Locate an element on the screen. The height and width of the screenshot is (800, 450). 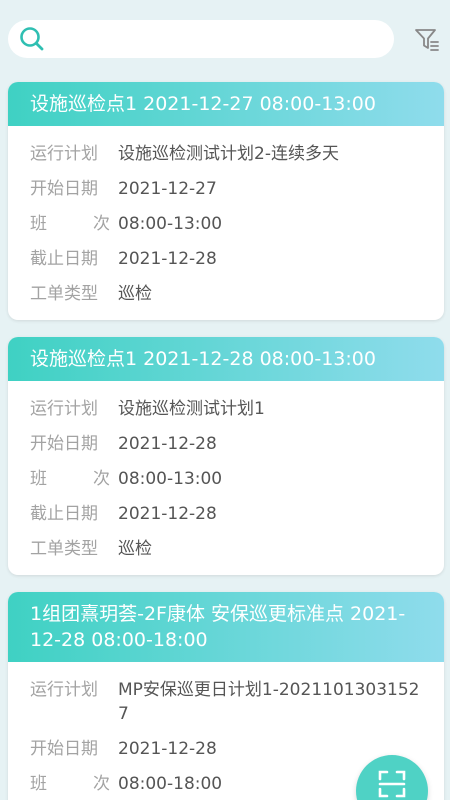
filter-icon is located at coordinates (427, 40).